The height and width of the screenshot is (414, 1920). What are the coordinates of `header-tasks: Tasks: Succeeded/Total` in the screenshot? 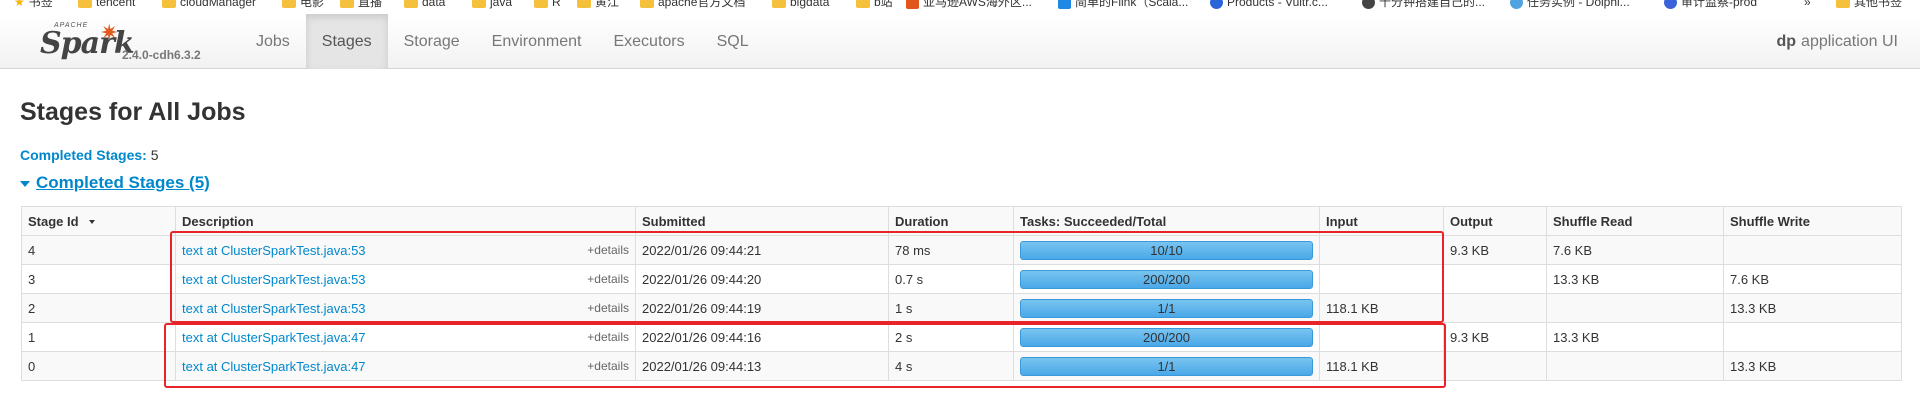 It's located at (1166, 221).